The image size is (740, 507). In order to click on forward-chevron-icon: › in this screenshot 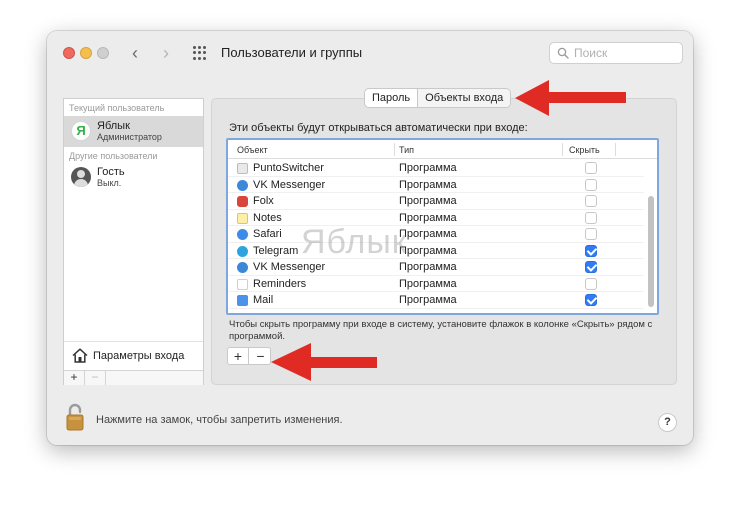, I will do `click(166, 53)`.